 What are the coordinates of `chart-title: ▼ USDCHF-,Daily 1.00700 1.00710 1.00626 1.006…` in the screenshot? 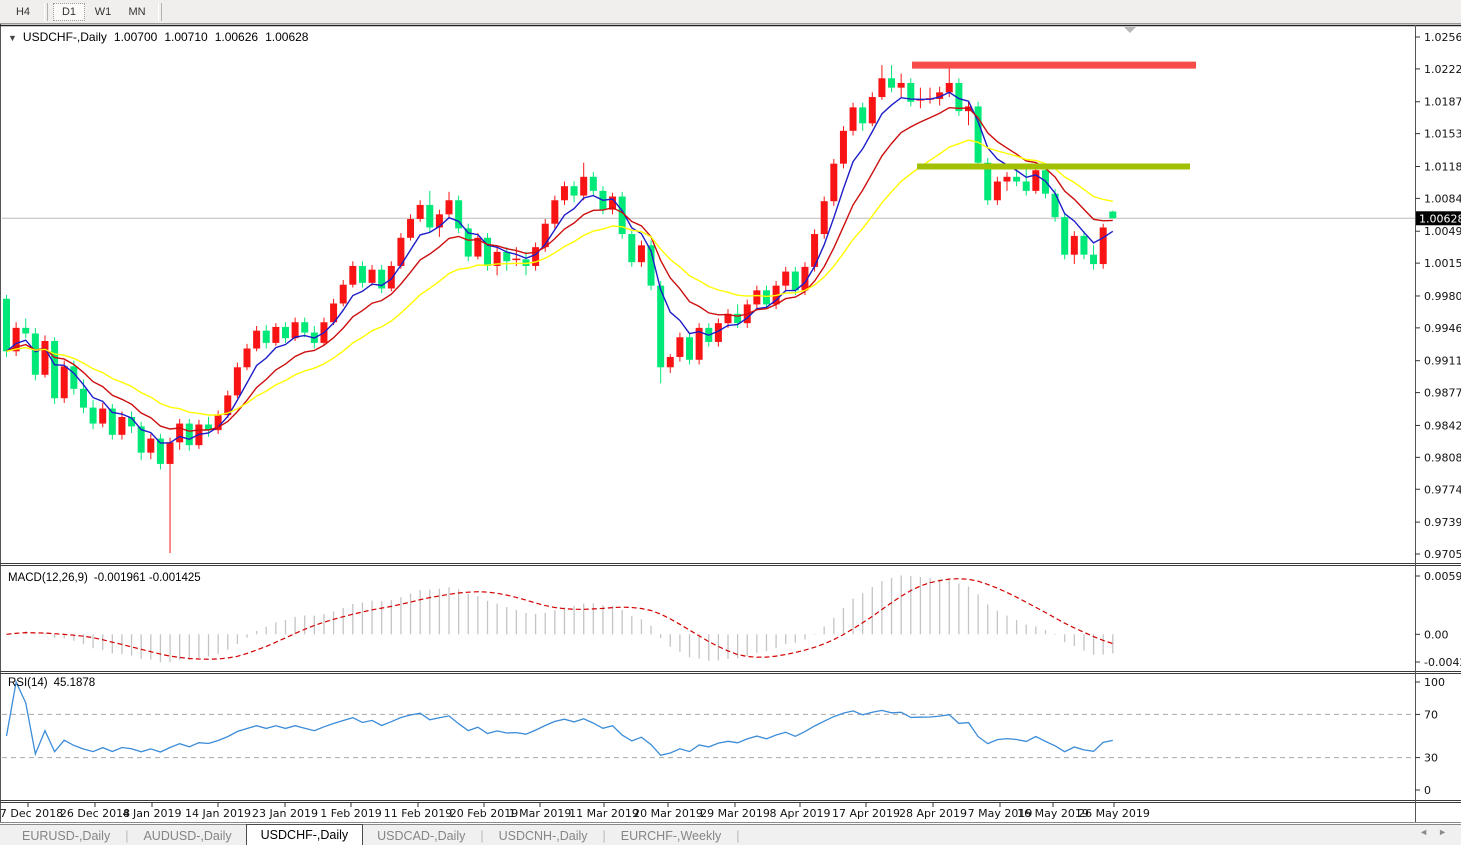 It's located at (158, 37).